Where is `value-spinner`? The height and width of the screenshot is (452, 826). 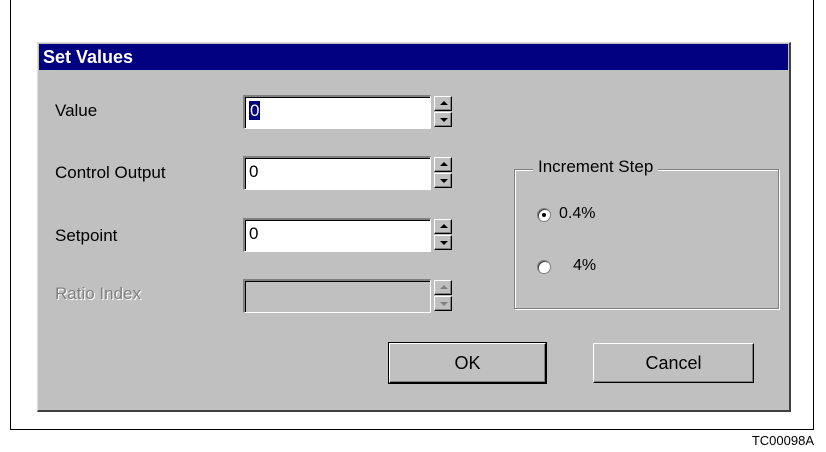
value-spinner is located at coordinates (444, 112).